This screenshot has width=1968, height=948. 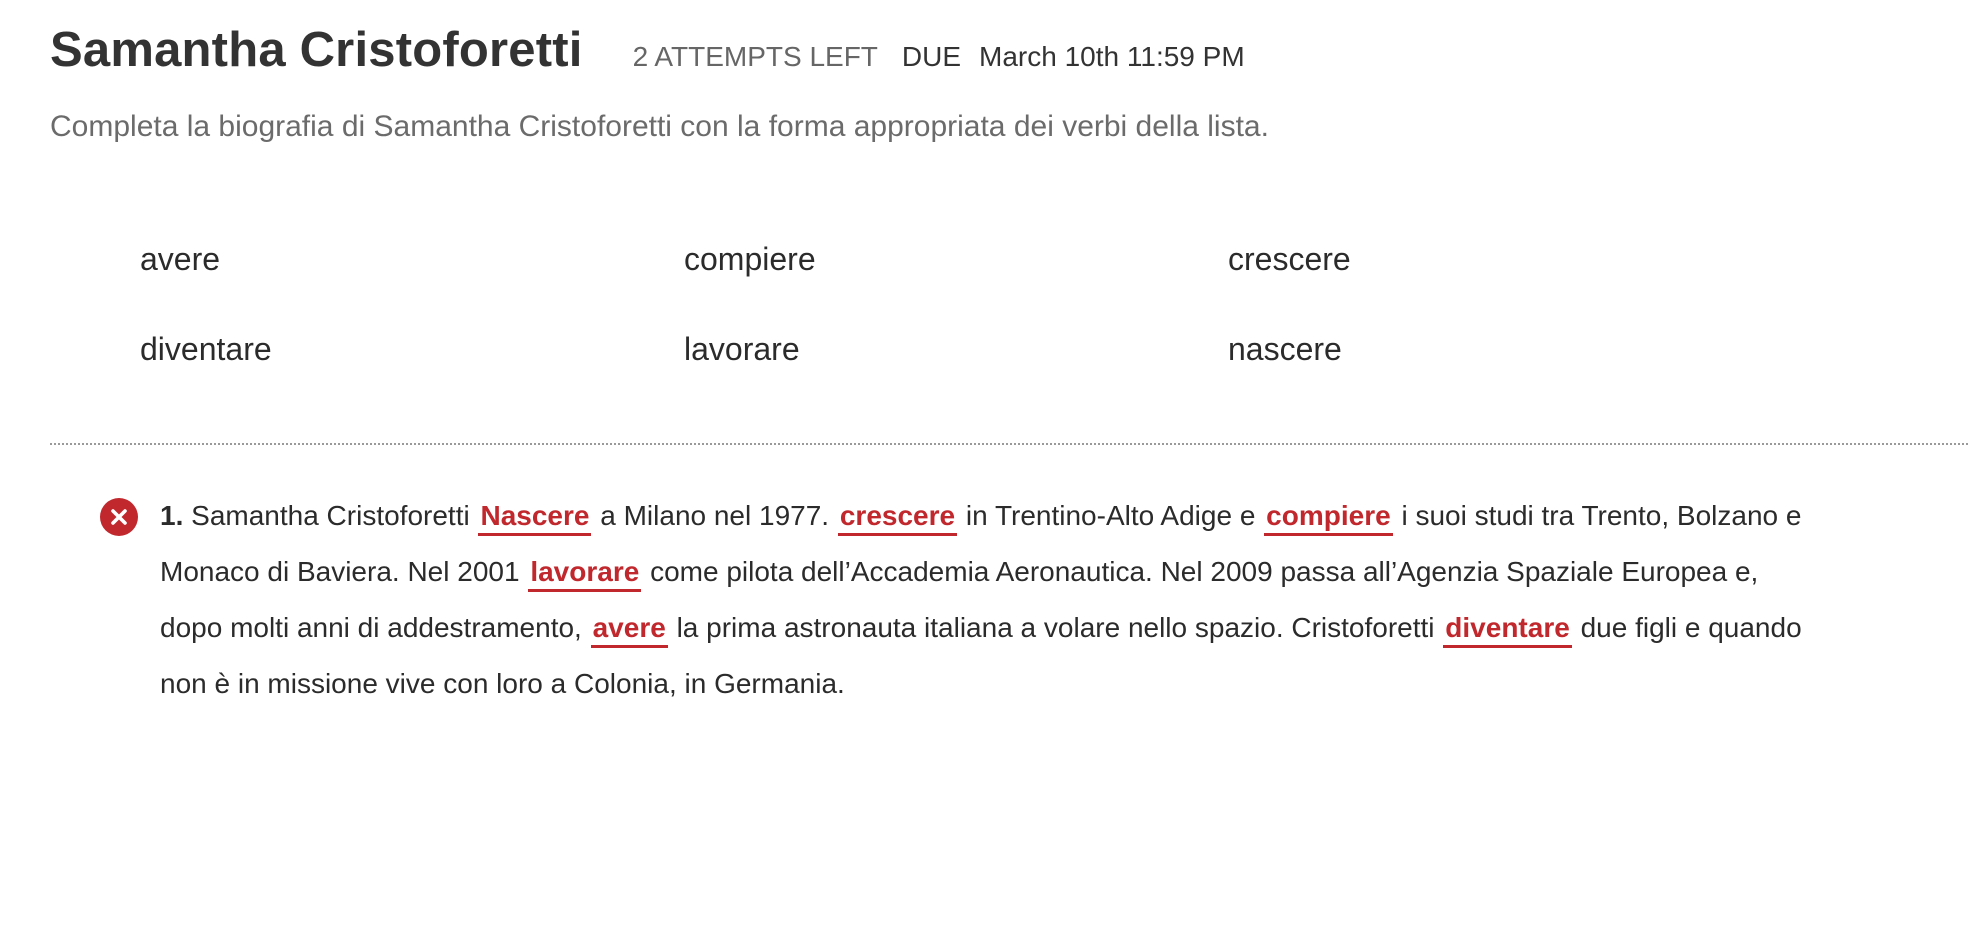 What do you see at coordinates (1289, 259) in the screenshot?
I see `word-bank-item: crescere` at bounding box center [1289, 259].